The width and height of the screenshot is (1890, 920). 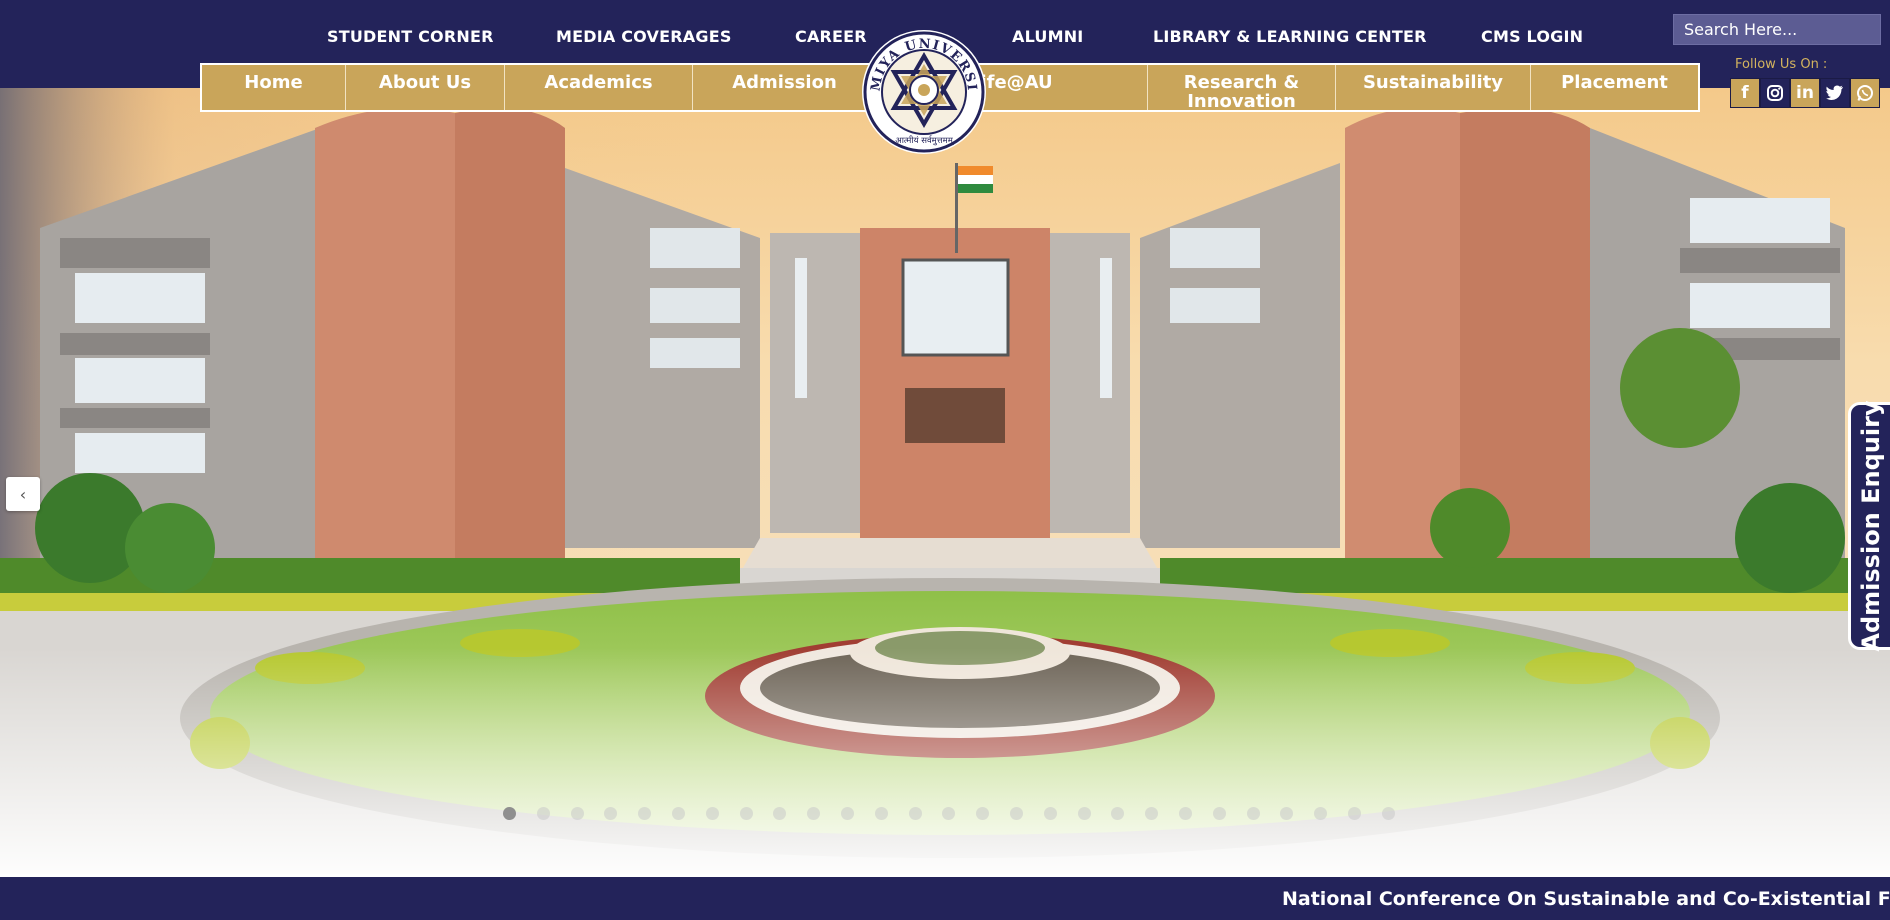 I want to click on top-link-alumni: ALUMNI, so click(x=1047, y=36).